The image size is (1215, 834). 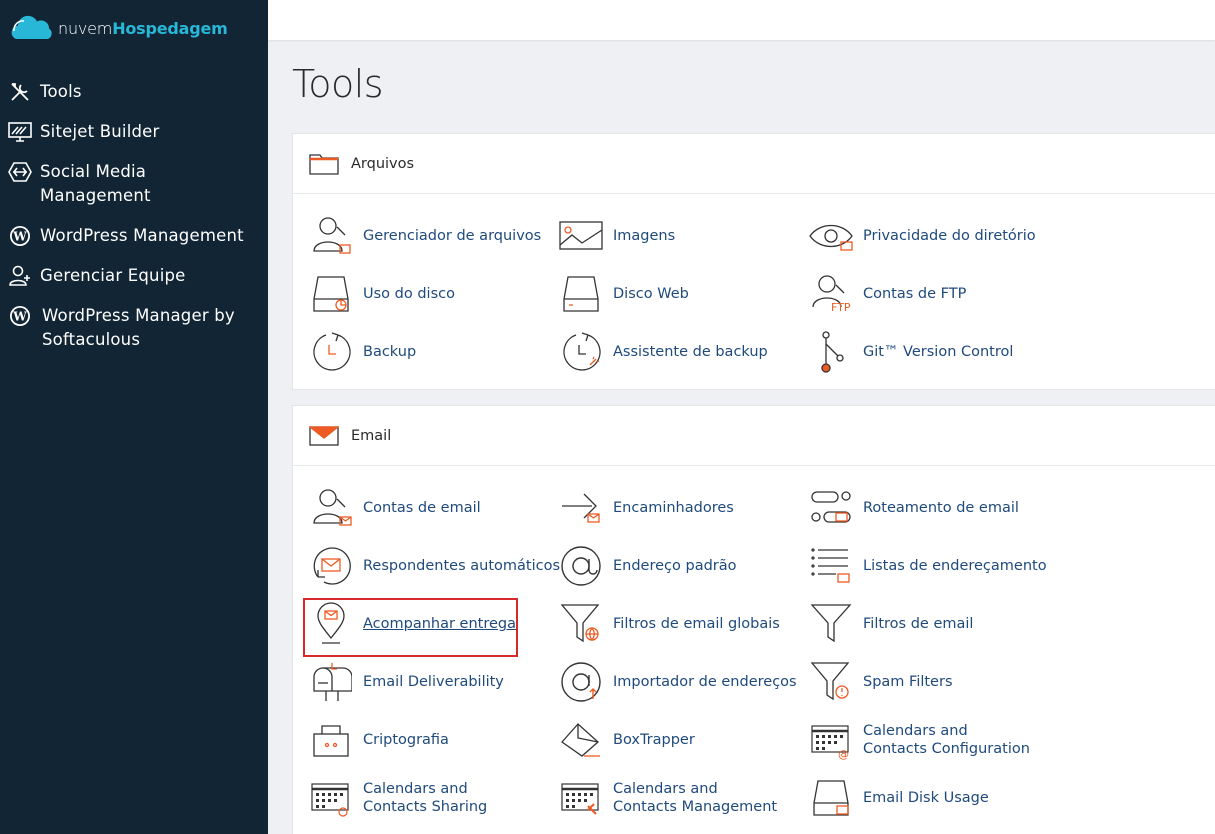 What do you see at coordinates (955, 566) in the screenshot?
I see `tool-label: Listas de endereçamento` at bounding box center [955, 566].